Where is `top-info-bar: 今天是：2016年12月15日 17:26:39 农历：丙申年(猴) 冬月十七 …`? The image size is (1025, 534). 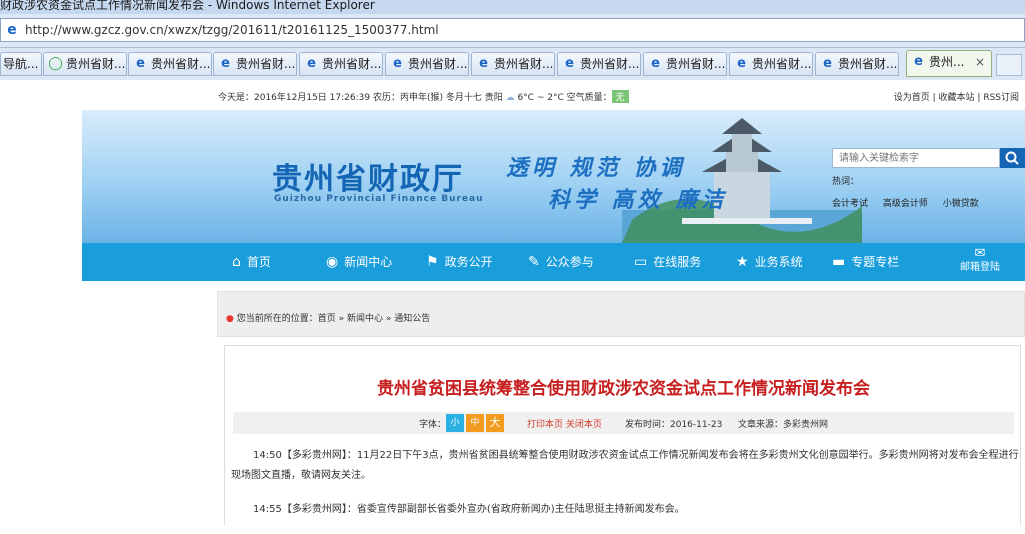 top-info-bar: 今天是：2016年12月15日 17:26:39 农历：丙申年(猴) 冬月十七 … is located at coordinates (553, 97).